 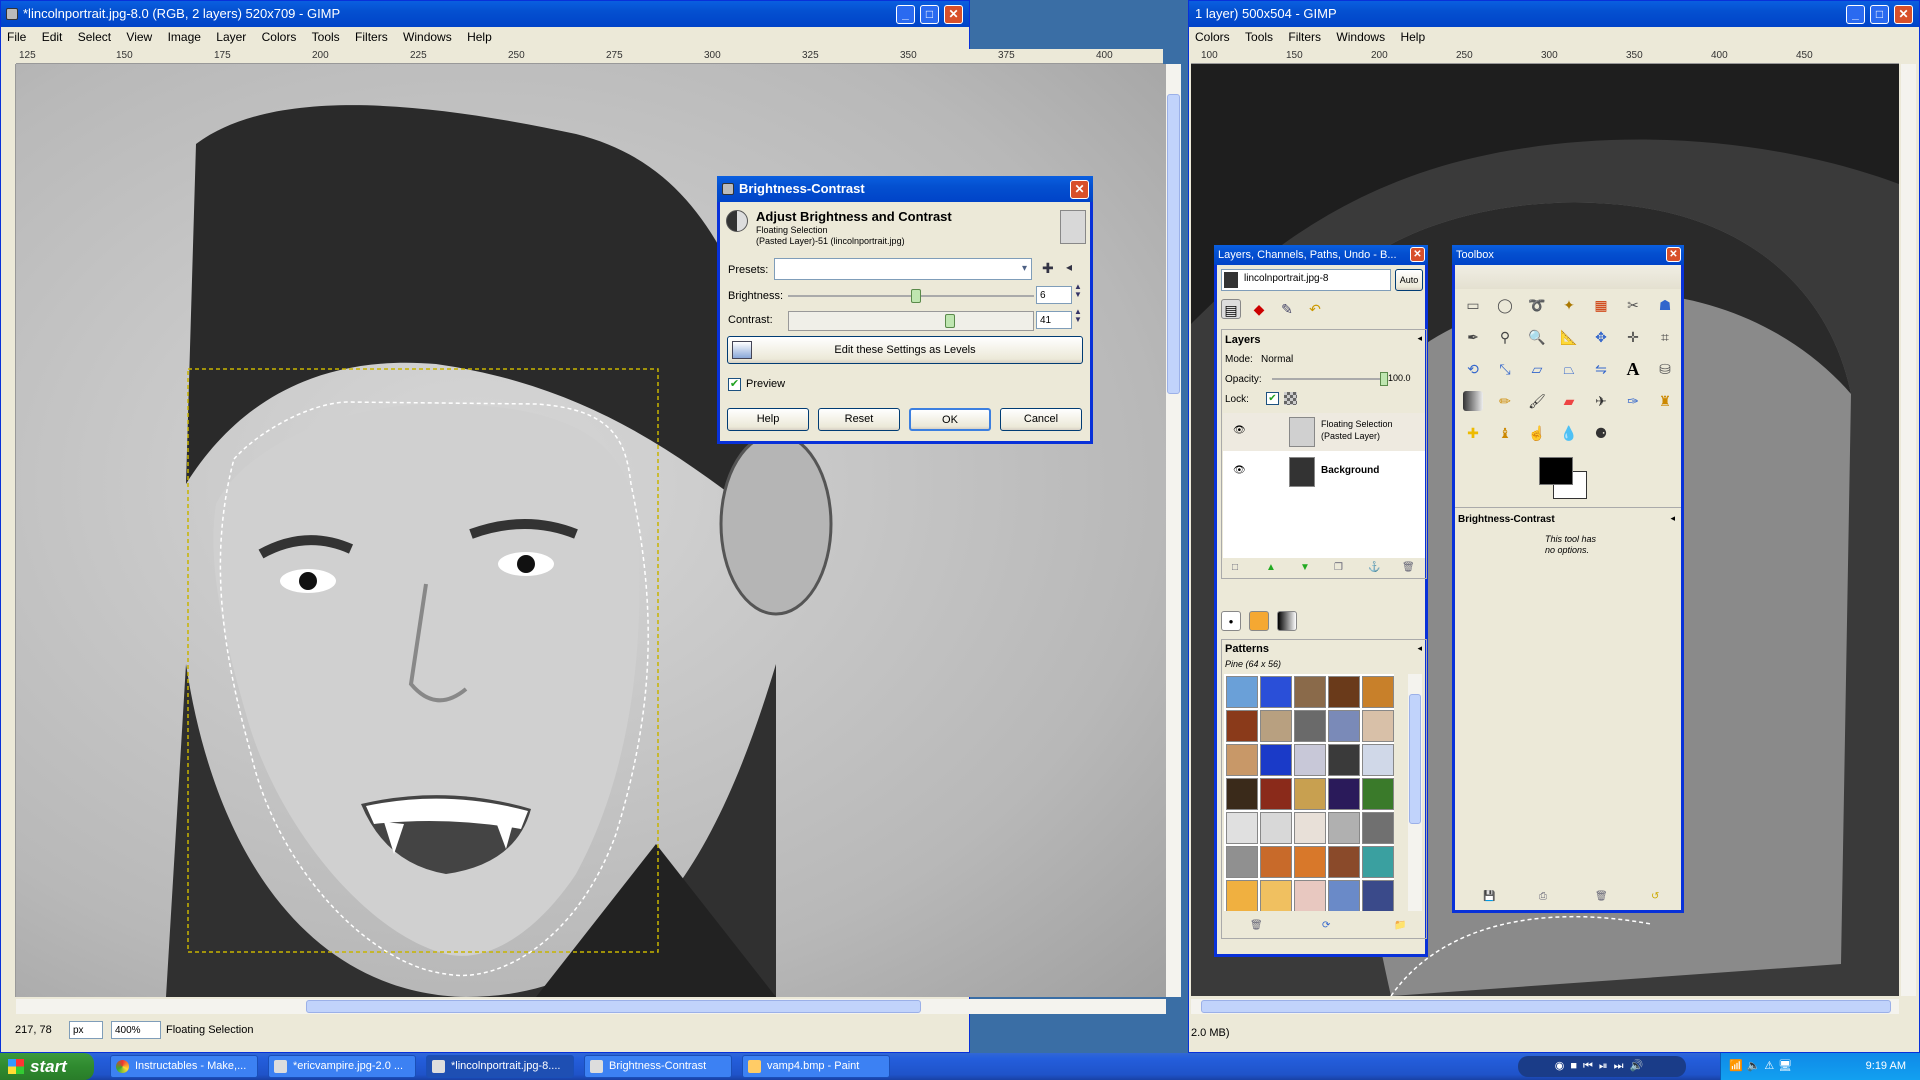 What do you see at coordinates (1290, 398) in the screenshot?
I see `lock-alpha-icon` at bounding box center [1290, 398].